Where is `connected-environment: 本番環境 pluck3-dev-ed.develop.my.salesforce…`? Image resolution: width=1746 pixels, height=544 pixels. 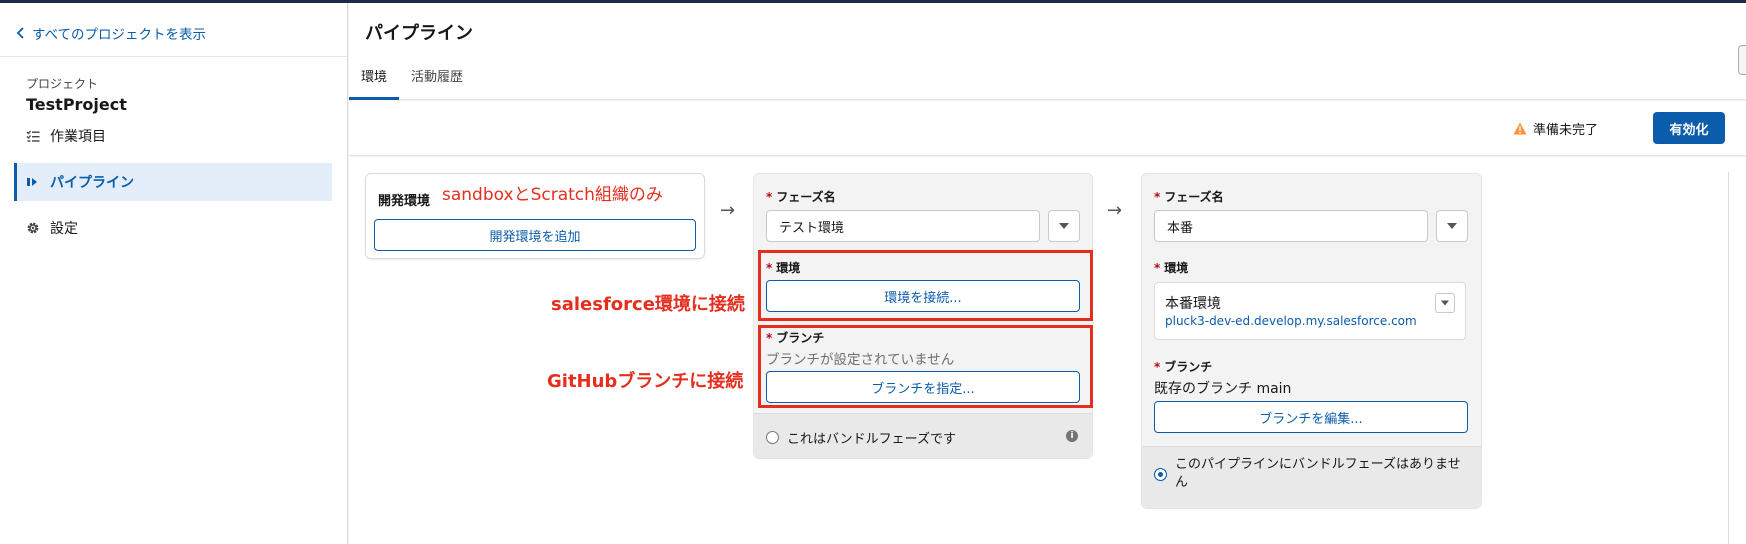
connected-environment: 本番環境 pluck3-dev-ed.develop.my.salesforce… is located at coordinates (1310, 311).